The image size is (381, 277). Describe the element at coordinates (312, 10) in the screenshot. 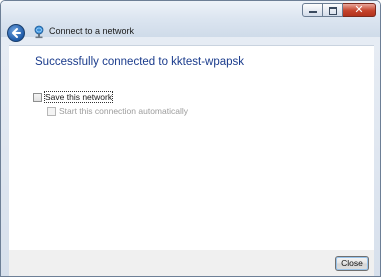

I see `minimize-button` at that location.